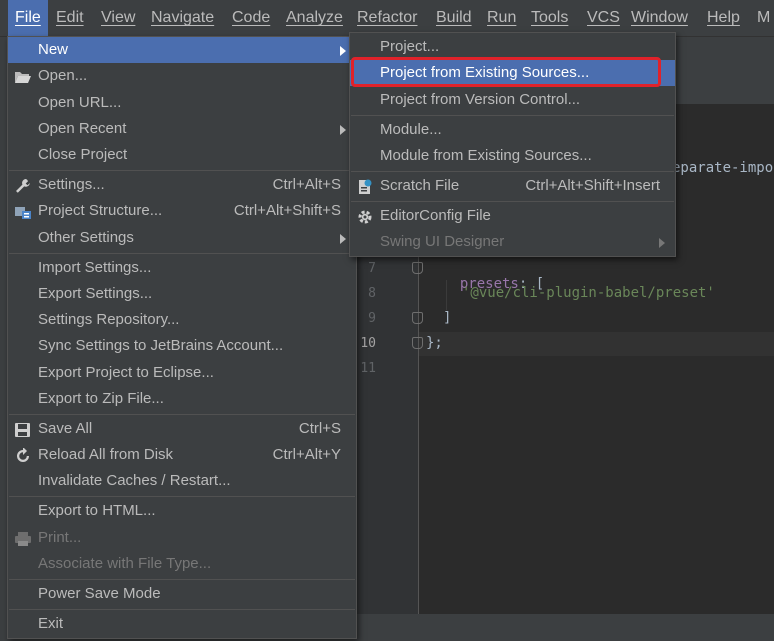 Image resolution: width=774 pixels, height=641 pixels. Describe the element at coordinates (420, 185) in the screenshot. I see `menu-item-label: Scratch File` at that location.